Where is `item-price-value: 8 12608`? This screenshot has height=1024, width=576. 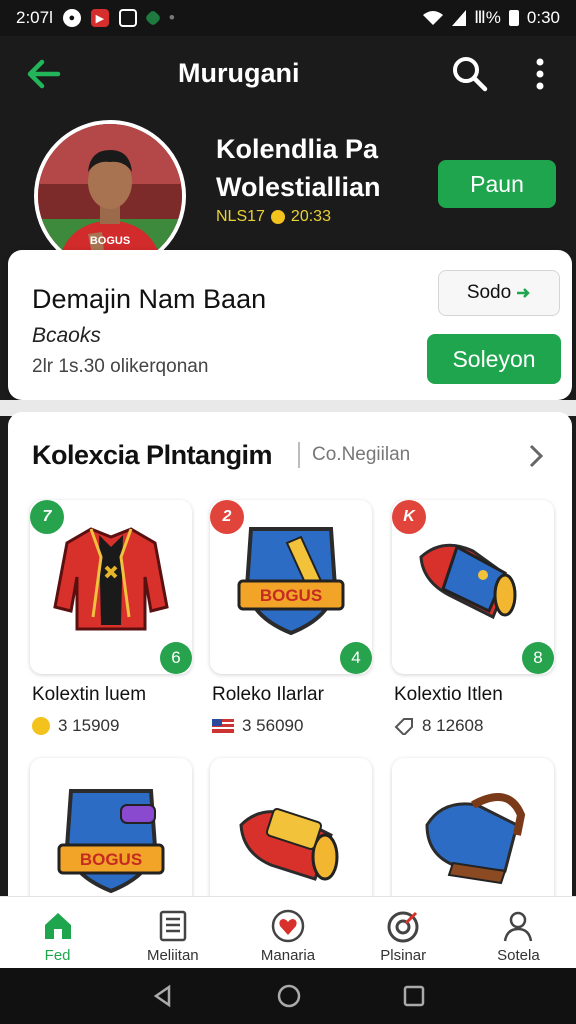
item-price-value: 8 12608 is located at coordinates (453, 725).